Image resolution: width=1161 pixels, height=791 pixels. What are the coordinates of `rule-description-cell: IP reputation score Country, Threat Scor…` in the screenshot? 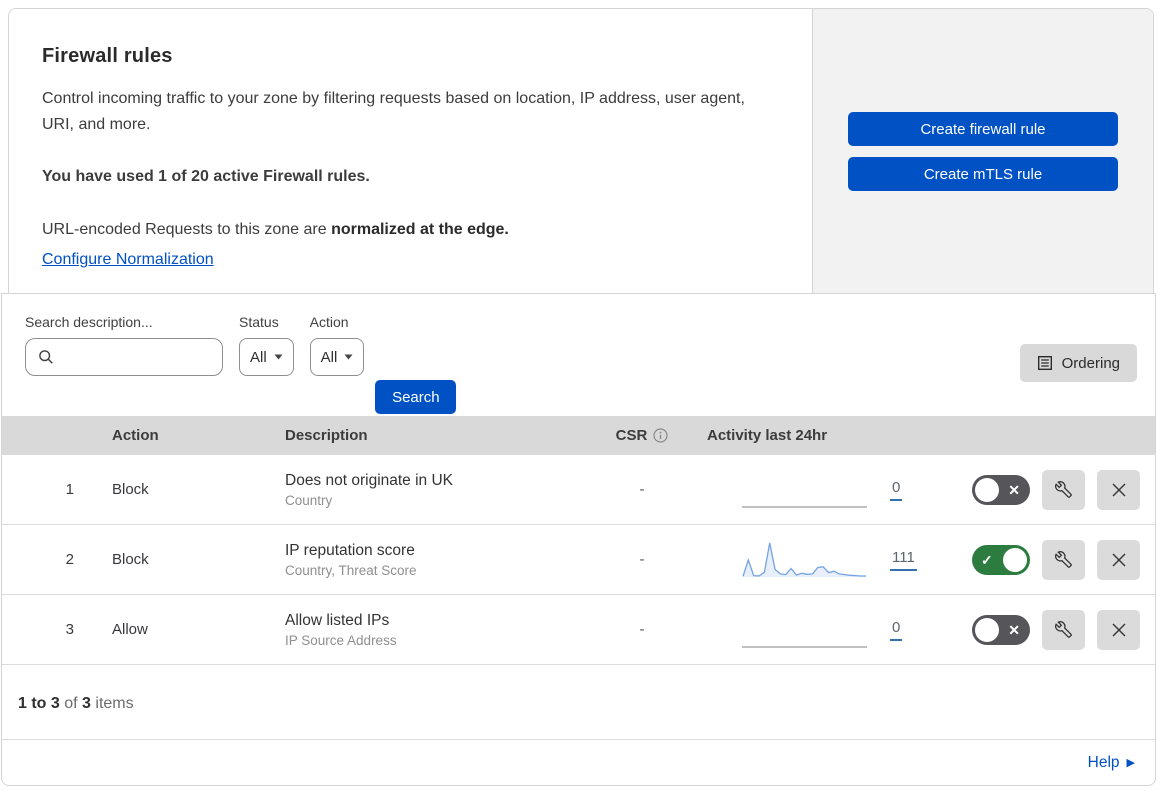 It's located at (438, 560).